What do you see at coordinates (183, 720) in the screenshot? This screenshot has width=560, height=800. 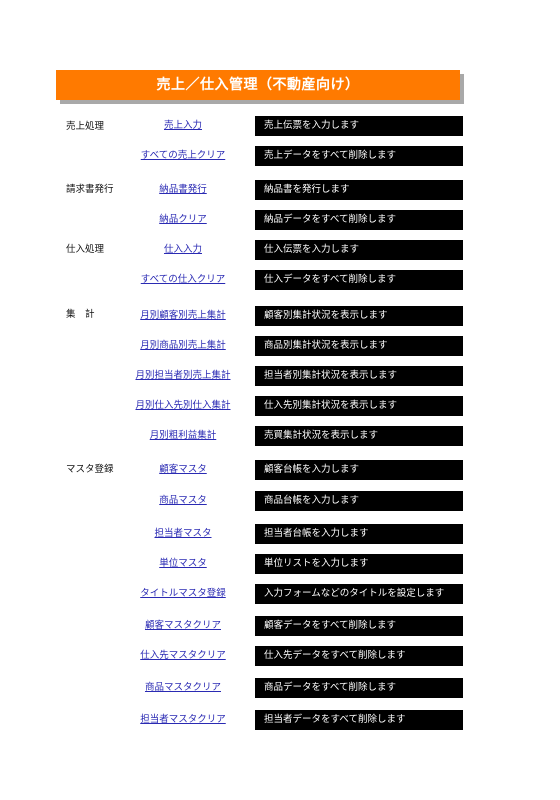 I see `link-clear-staff-master: 担当者マスタクリア` at bounding box center [183, 720].